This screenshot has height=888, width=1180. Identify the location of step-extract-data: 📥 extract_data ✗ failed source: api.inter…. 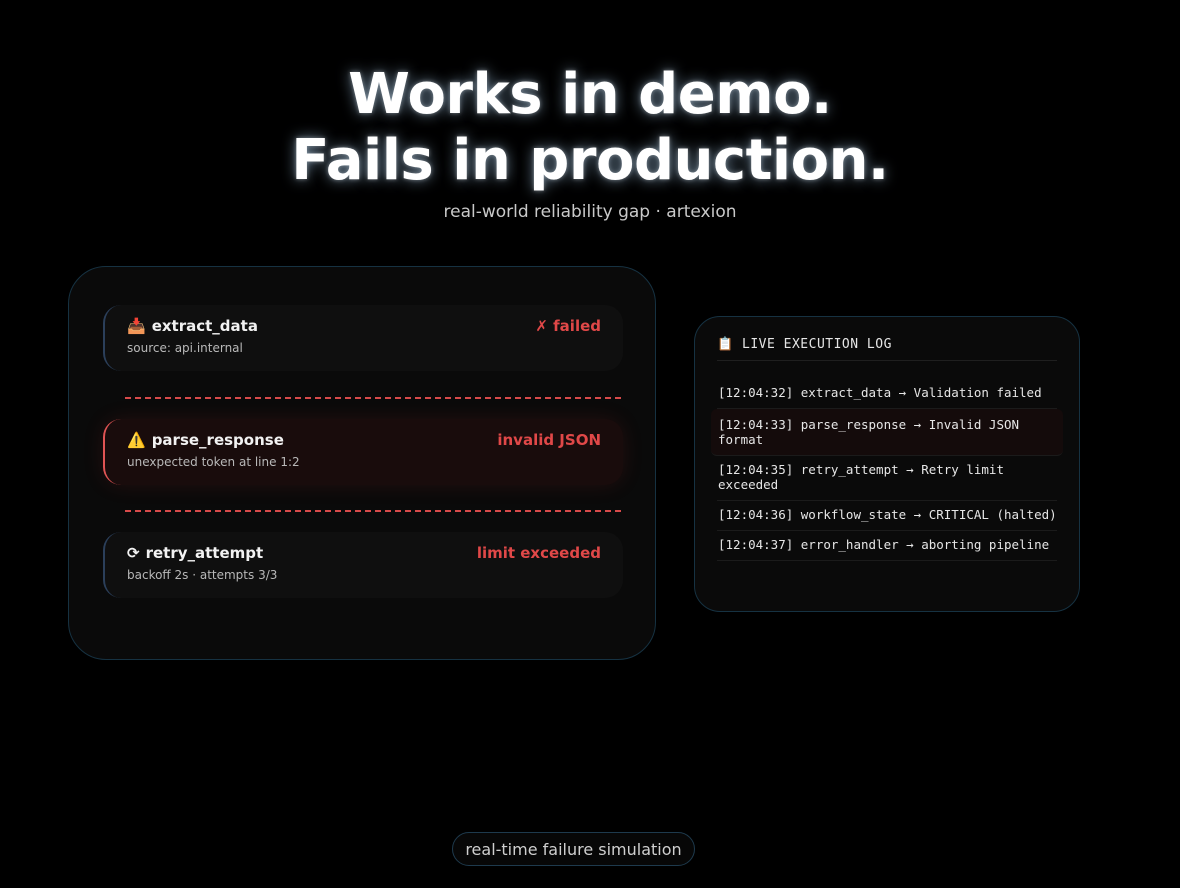
(363, 338).